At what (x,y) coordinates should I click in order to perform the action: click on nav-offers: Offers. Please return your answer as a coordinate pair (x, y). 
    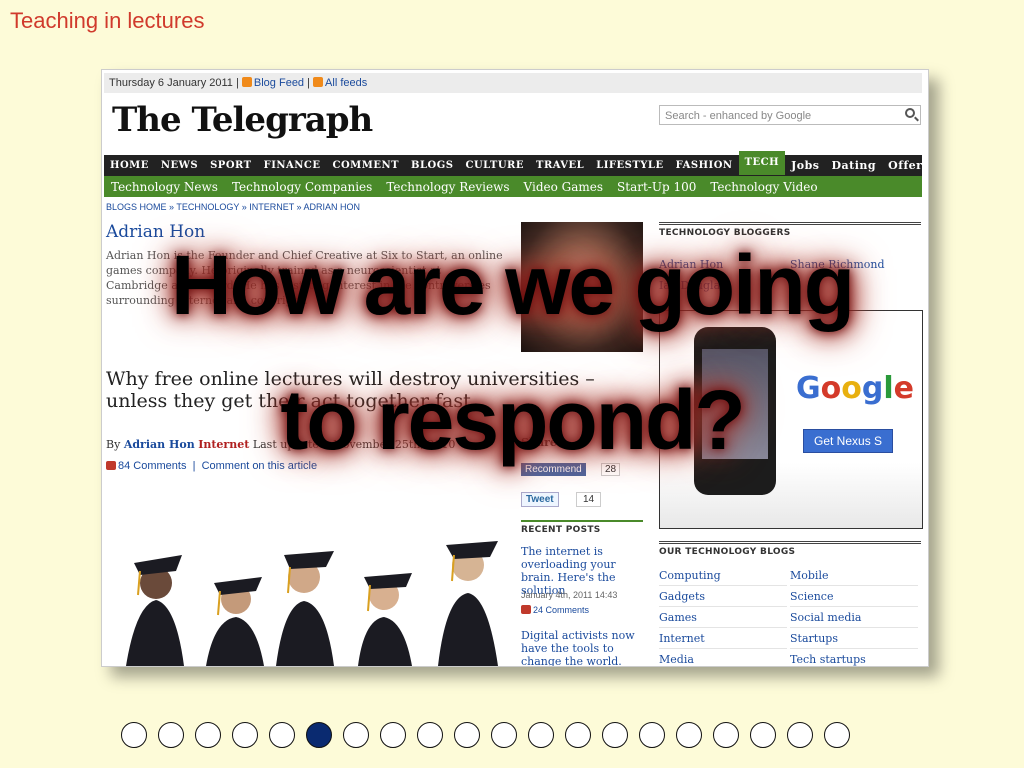
    Looking at the image, I should click on (905, 165).